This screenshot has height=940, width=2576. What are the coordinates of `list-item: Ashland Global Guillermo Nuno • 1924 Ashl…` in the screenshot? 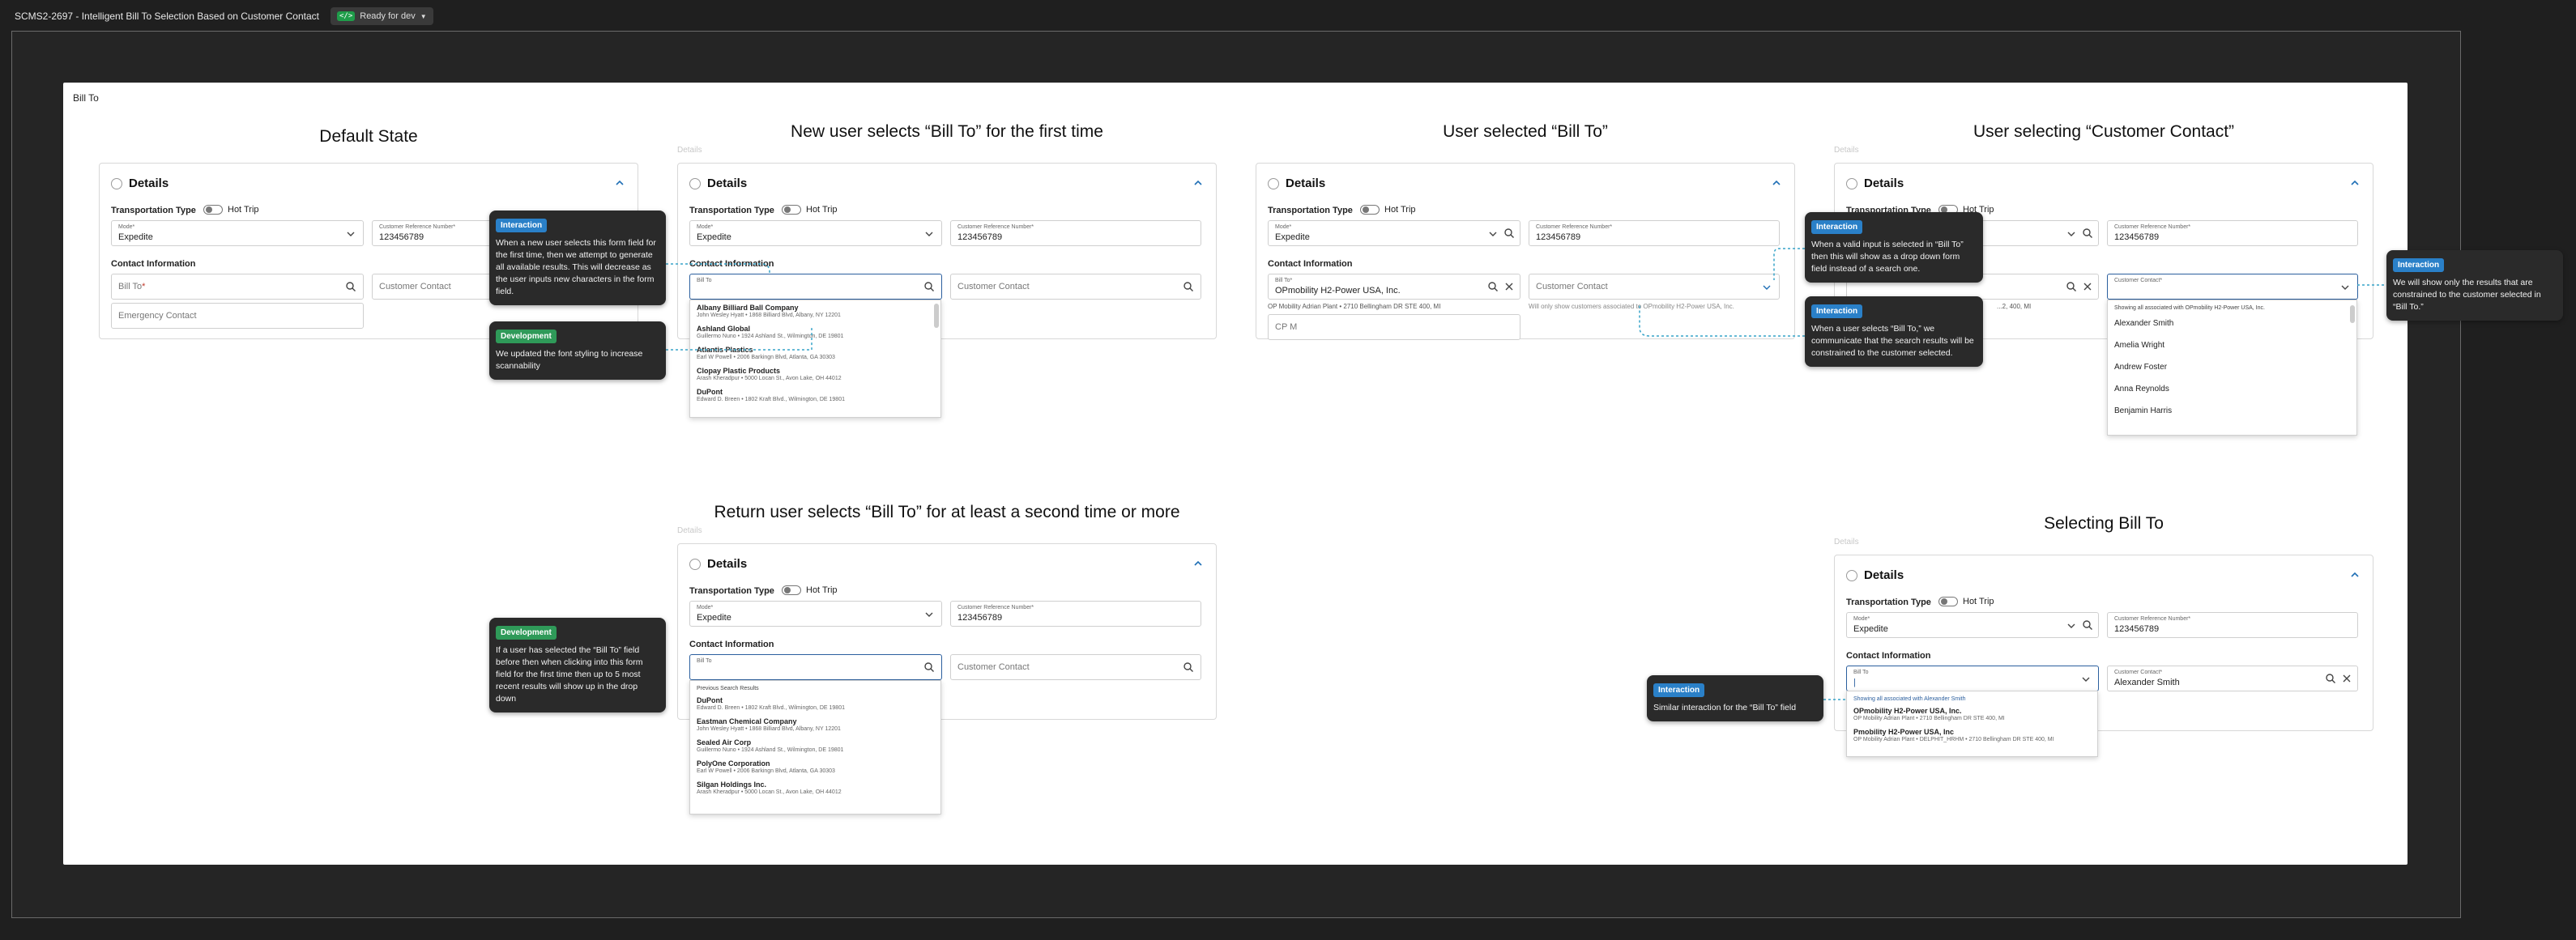 It's located at (815, 331).